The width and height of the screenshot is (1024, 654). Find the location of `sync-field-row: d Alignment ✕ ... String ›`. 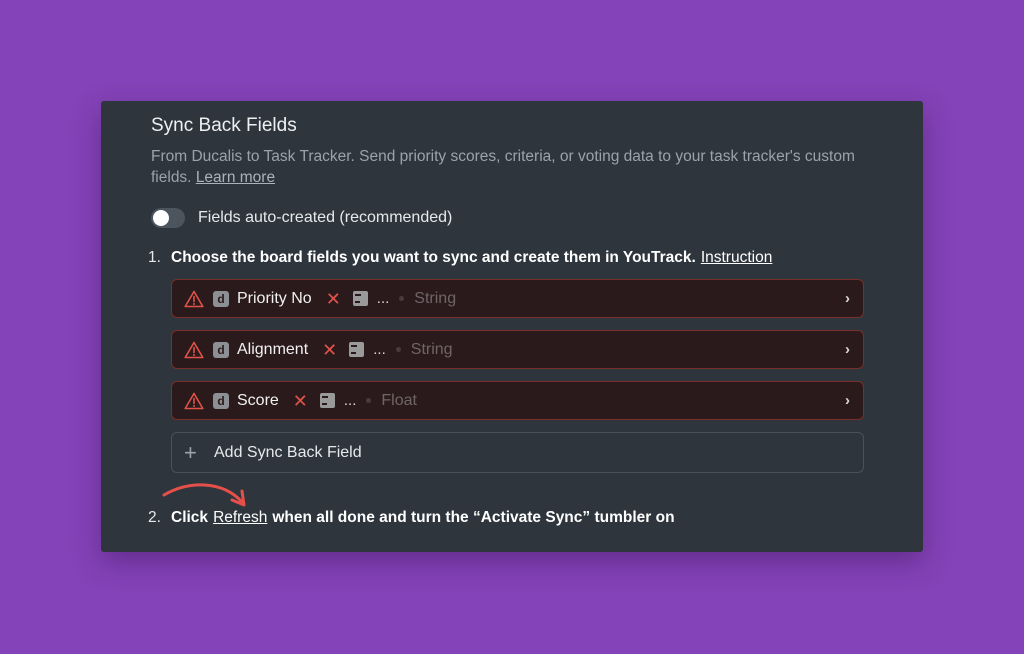

sync-field-row: d Alignment ✕ ... String › is located at coordinates (517, 349).